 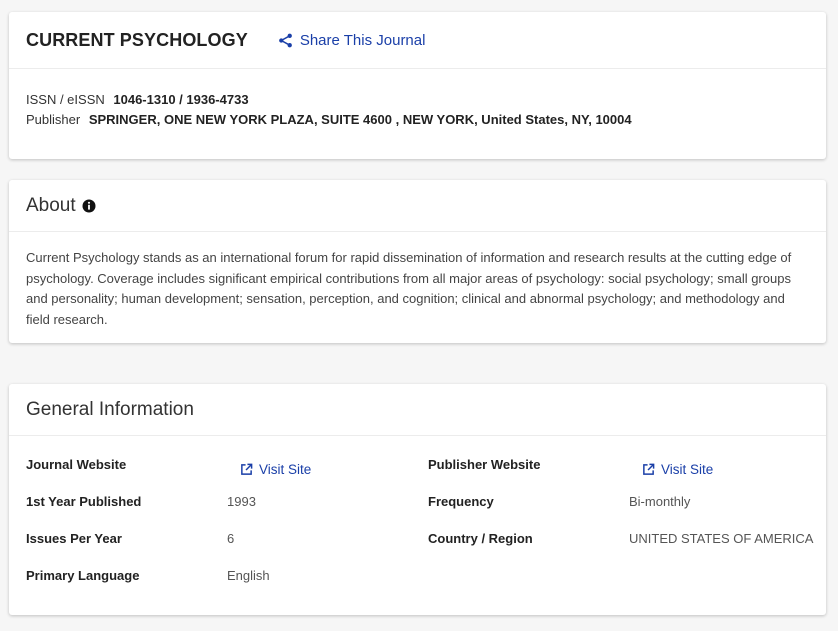 I want to click on issues-per-year-label: Issues Per Year, so click(x=74, y=538).